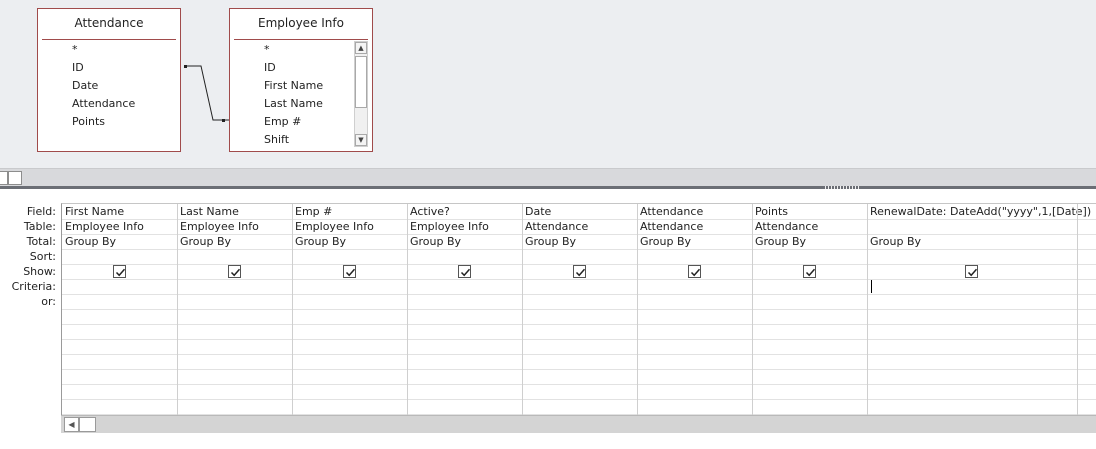  What do you see at coordinates (42, 256) in the screenshot?
I see `row-label-sort: Sort:` at bounding box center [42, 256].